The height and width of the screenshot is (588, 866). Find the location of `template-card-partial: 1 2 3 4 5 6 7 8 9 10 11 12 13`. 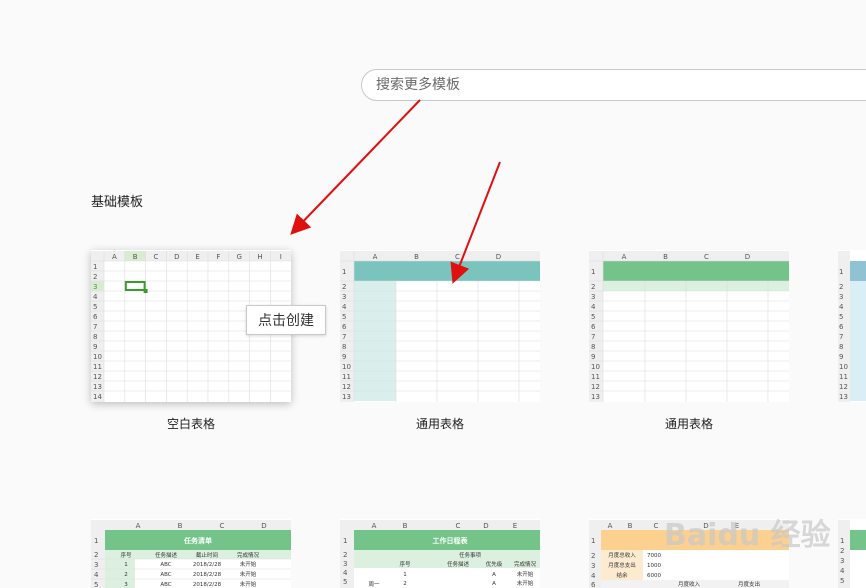

template-card-partial: 1 2 3 4 5 6 7 8 9 10 11 12 13 is located at coordinates (852, 326).